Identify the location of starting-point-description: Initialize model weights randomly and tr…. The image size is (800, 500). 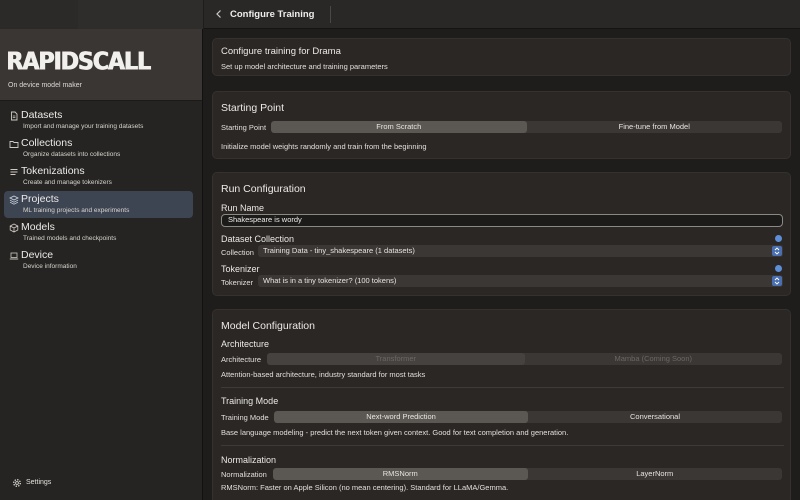
(324, 146).